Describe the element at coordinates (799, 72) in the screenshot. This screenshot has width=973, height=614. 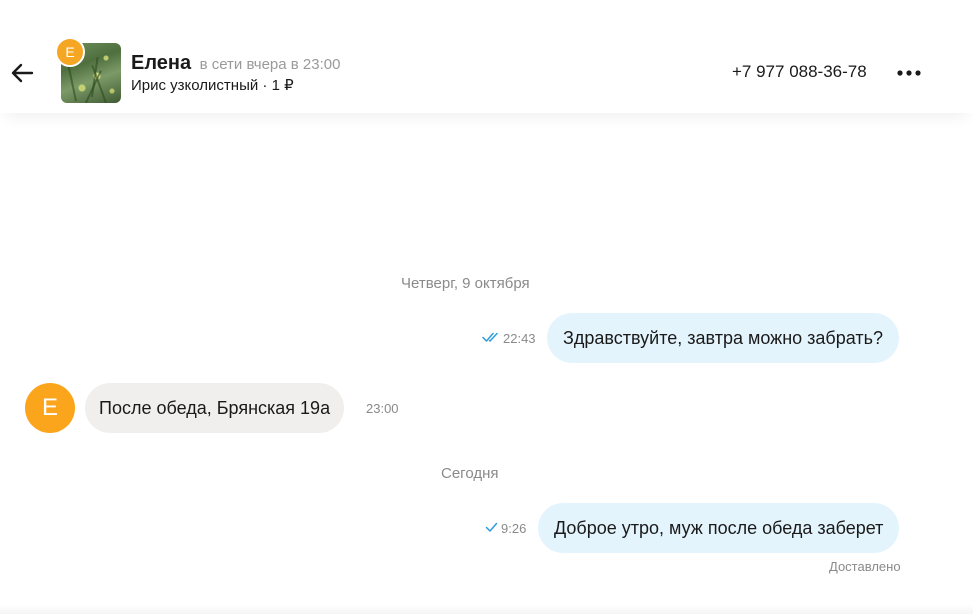
I see `phone-number: +7 977 088-36-78` at that location.